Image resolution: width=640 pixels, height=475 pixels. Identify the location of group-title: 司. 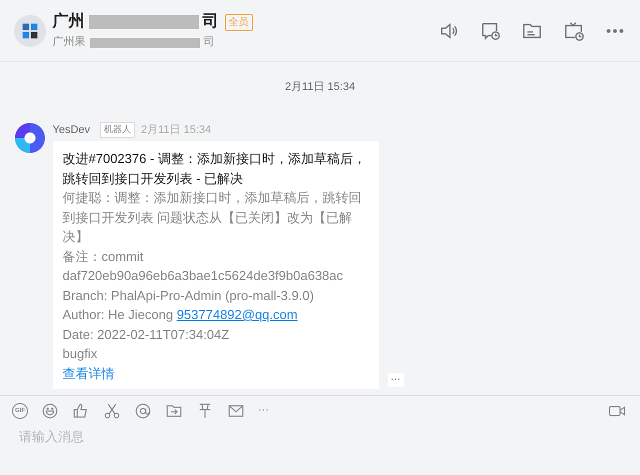
(210, 22).